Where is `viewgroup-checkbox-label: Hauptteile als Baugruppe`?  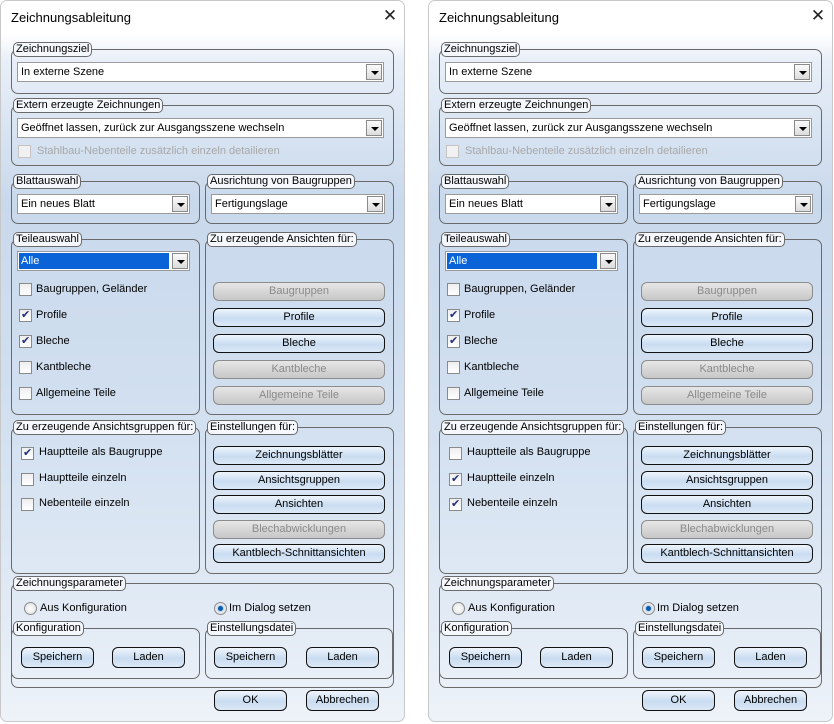 viewgroup-checkbox-label: Hauptteile als Baugruppe is located at coordinates (101, 452).